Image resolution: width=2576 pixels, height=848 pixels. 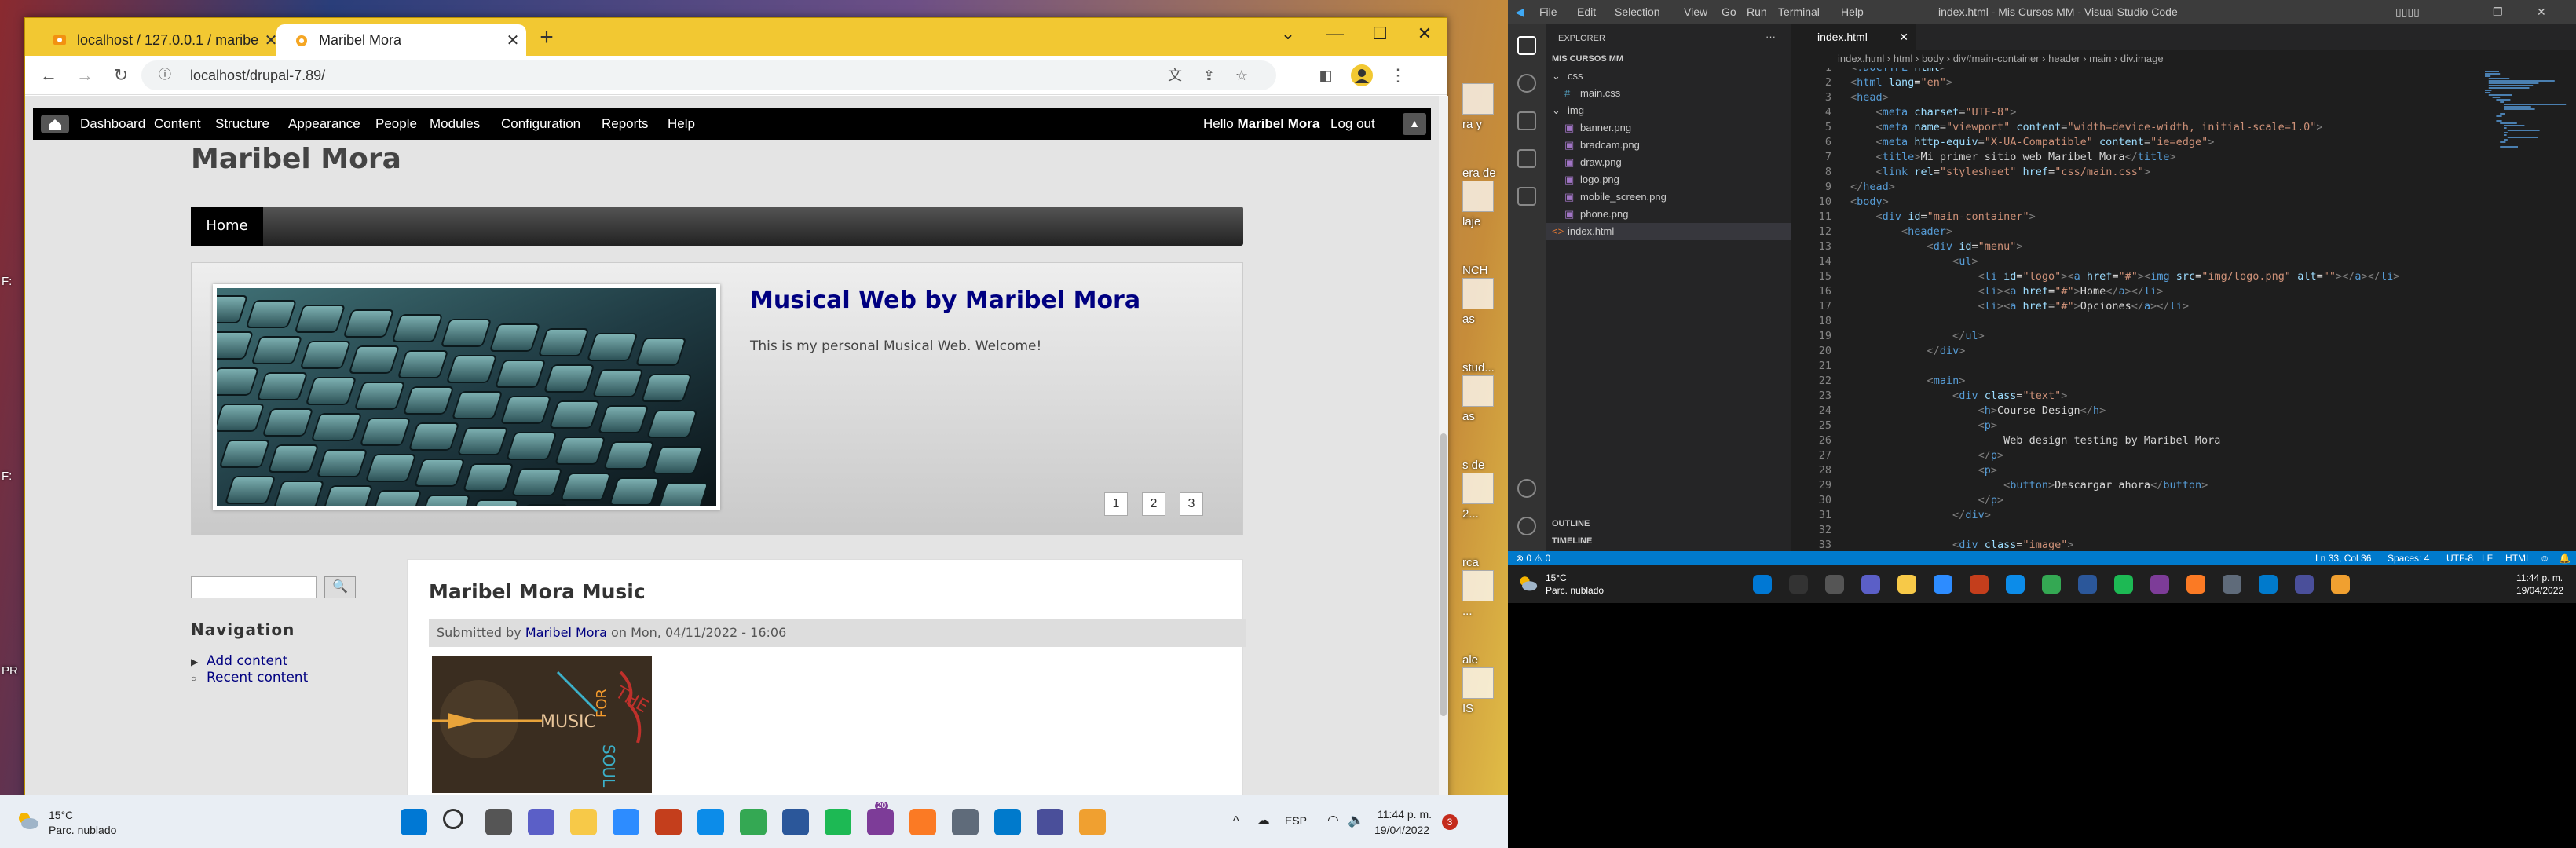 What do you see at coordinates (1572, 541) in the screenshot?
I see `timeline-section: TIMELINE` at bounding box center [1572, 541].